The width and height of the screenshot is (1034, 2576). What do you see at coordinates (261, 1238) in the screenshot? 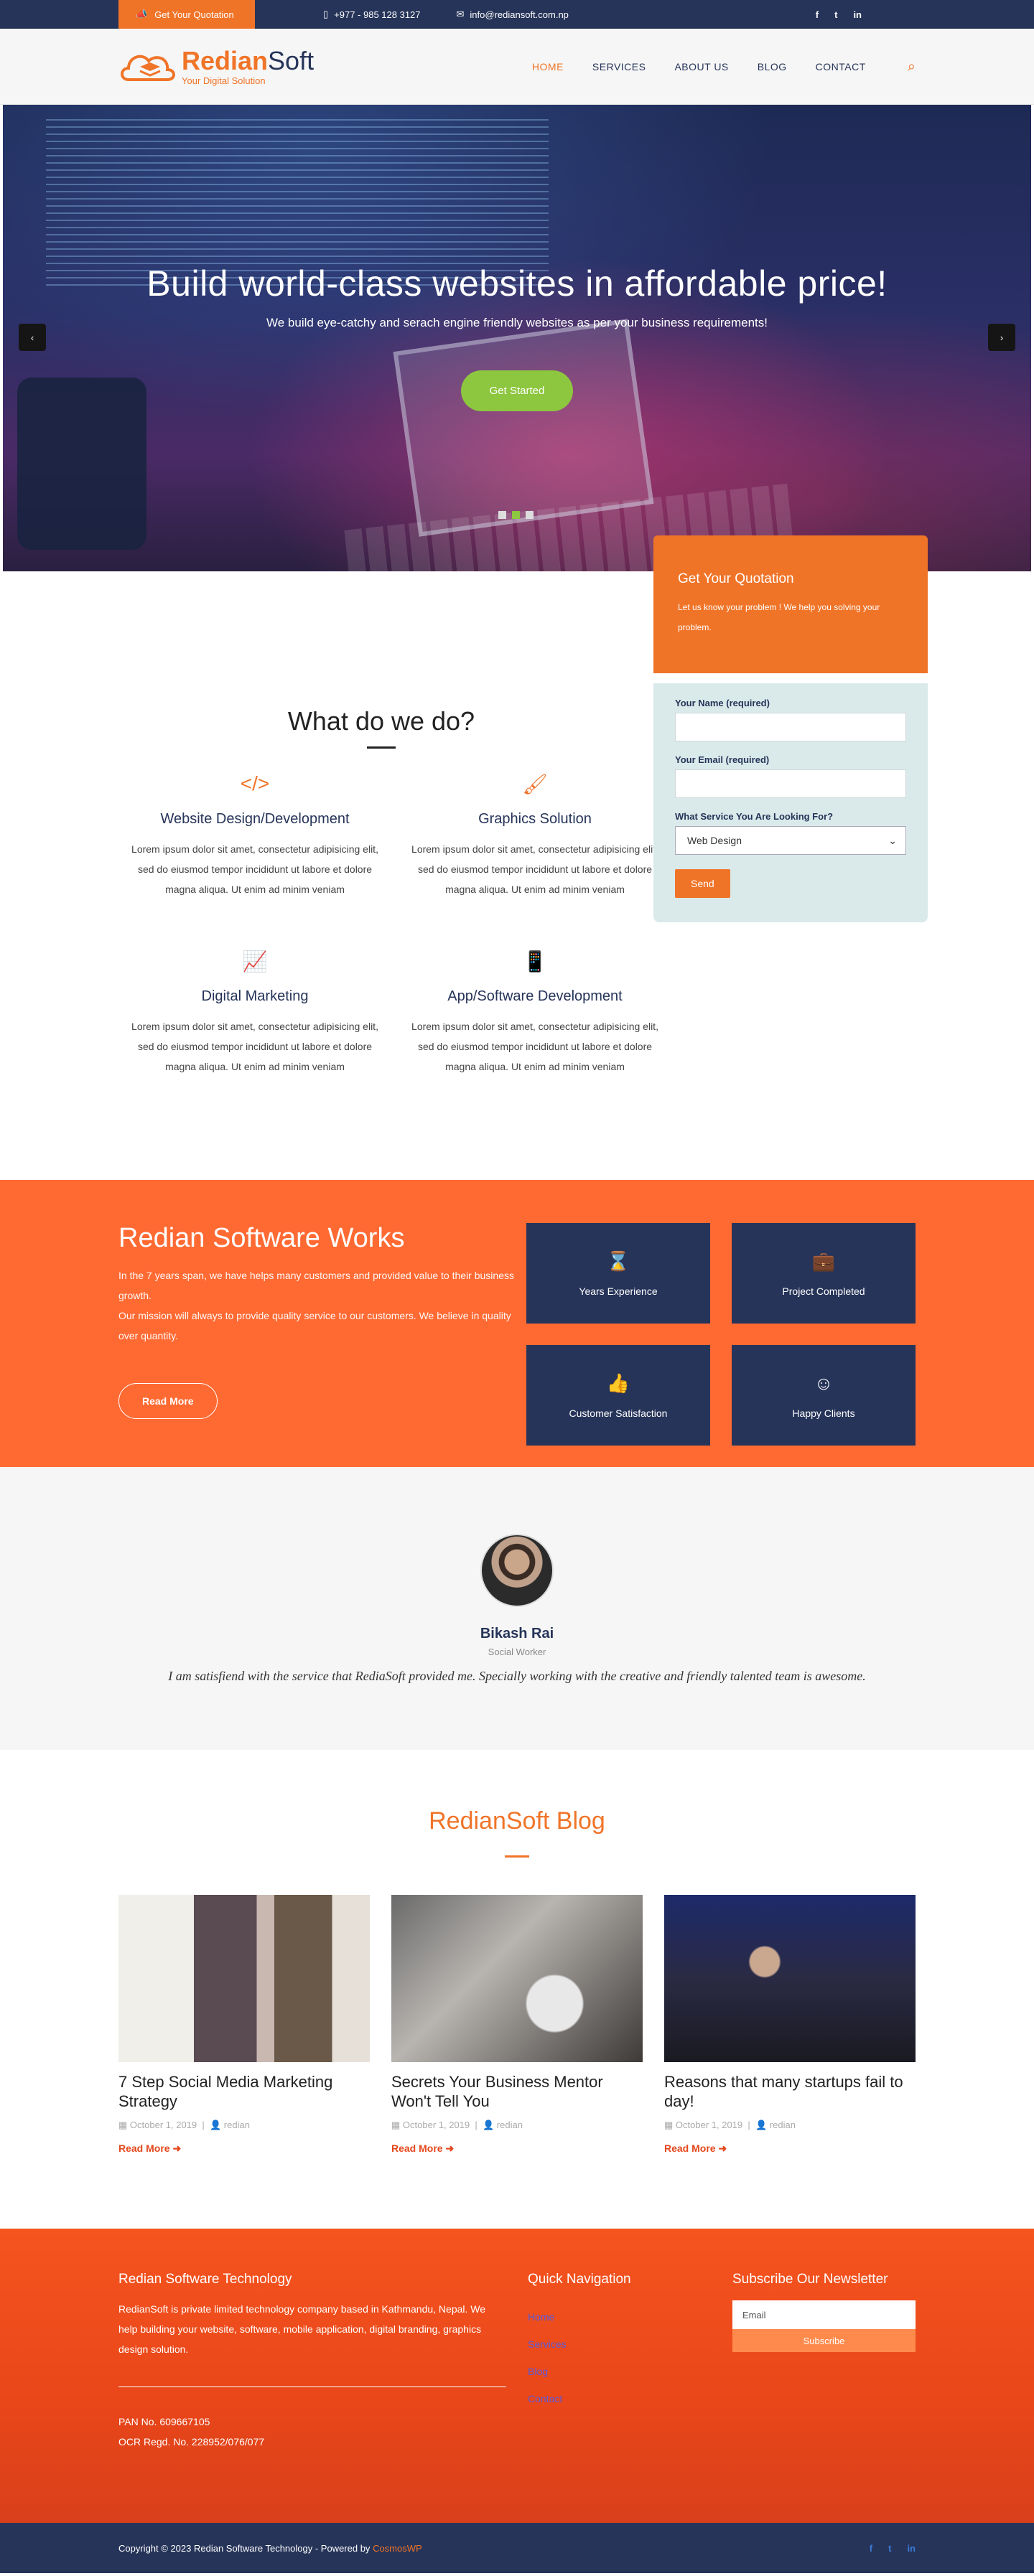
I see `works-title: Redian Software Works` at bounding box center [261, 1238].